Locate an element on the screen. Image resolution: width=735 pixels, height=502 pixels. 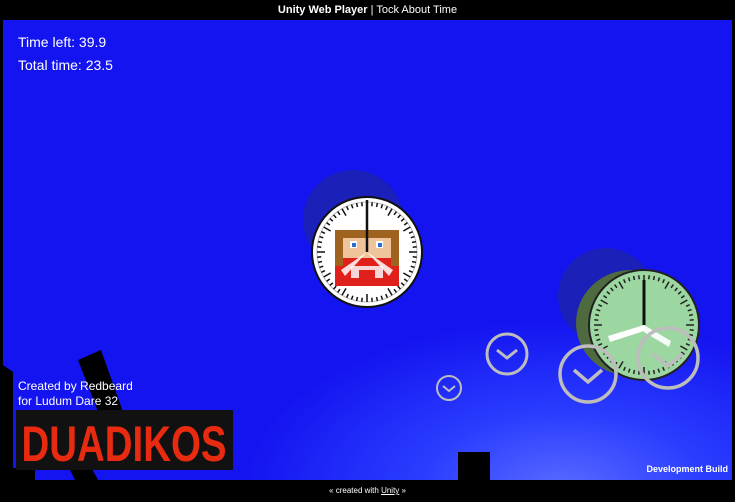
footer: « created with Unity » is located at coordinates (367, 490).